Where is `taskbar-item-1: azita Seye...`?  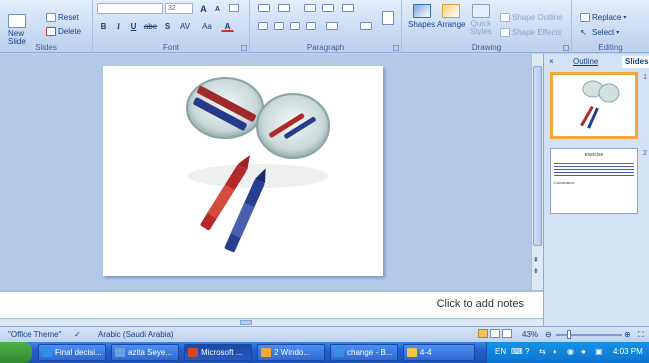
taskbar-item-1: azita Seye... is located at coordinates (145, 352).